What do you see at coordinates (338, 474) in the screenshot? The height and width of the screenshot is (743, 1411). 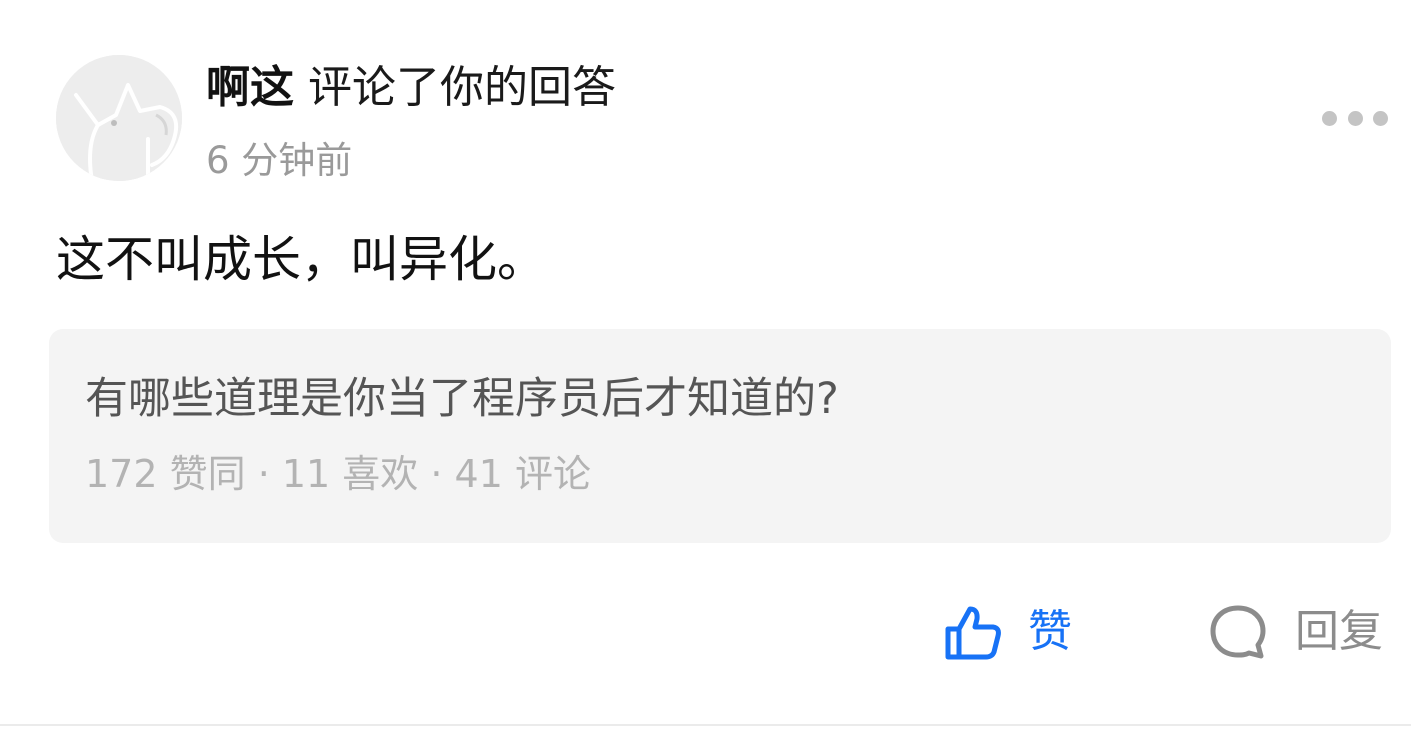 I see `quoted-answer-stats: 172 赞同 · 11 喜欢 · 41 评论` at bounding box center [338, 474].